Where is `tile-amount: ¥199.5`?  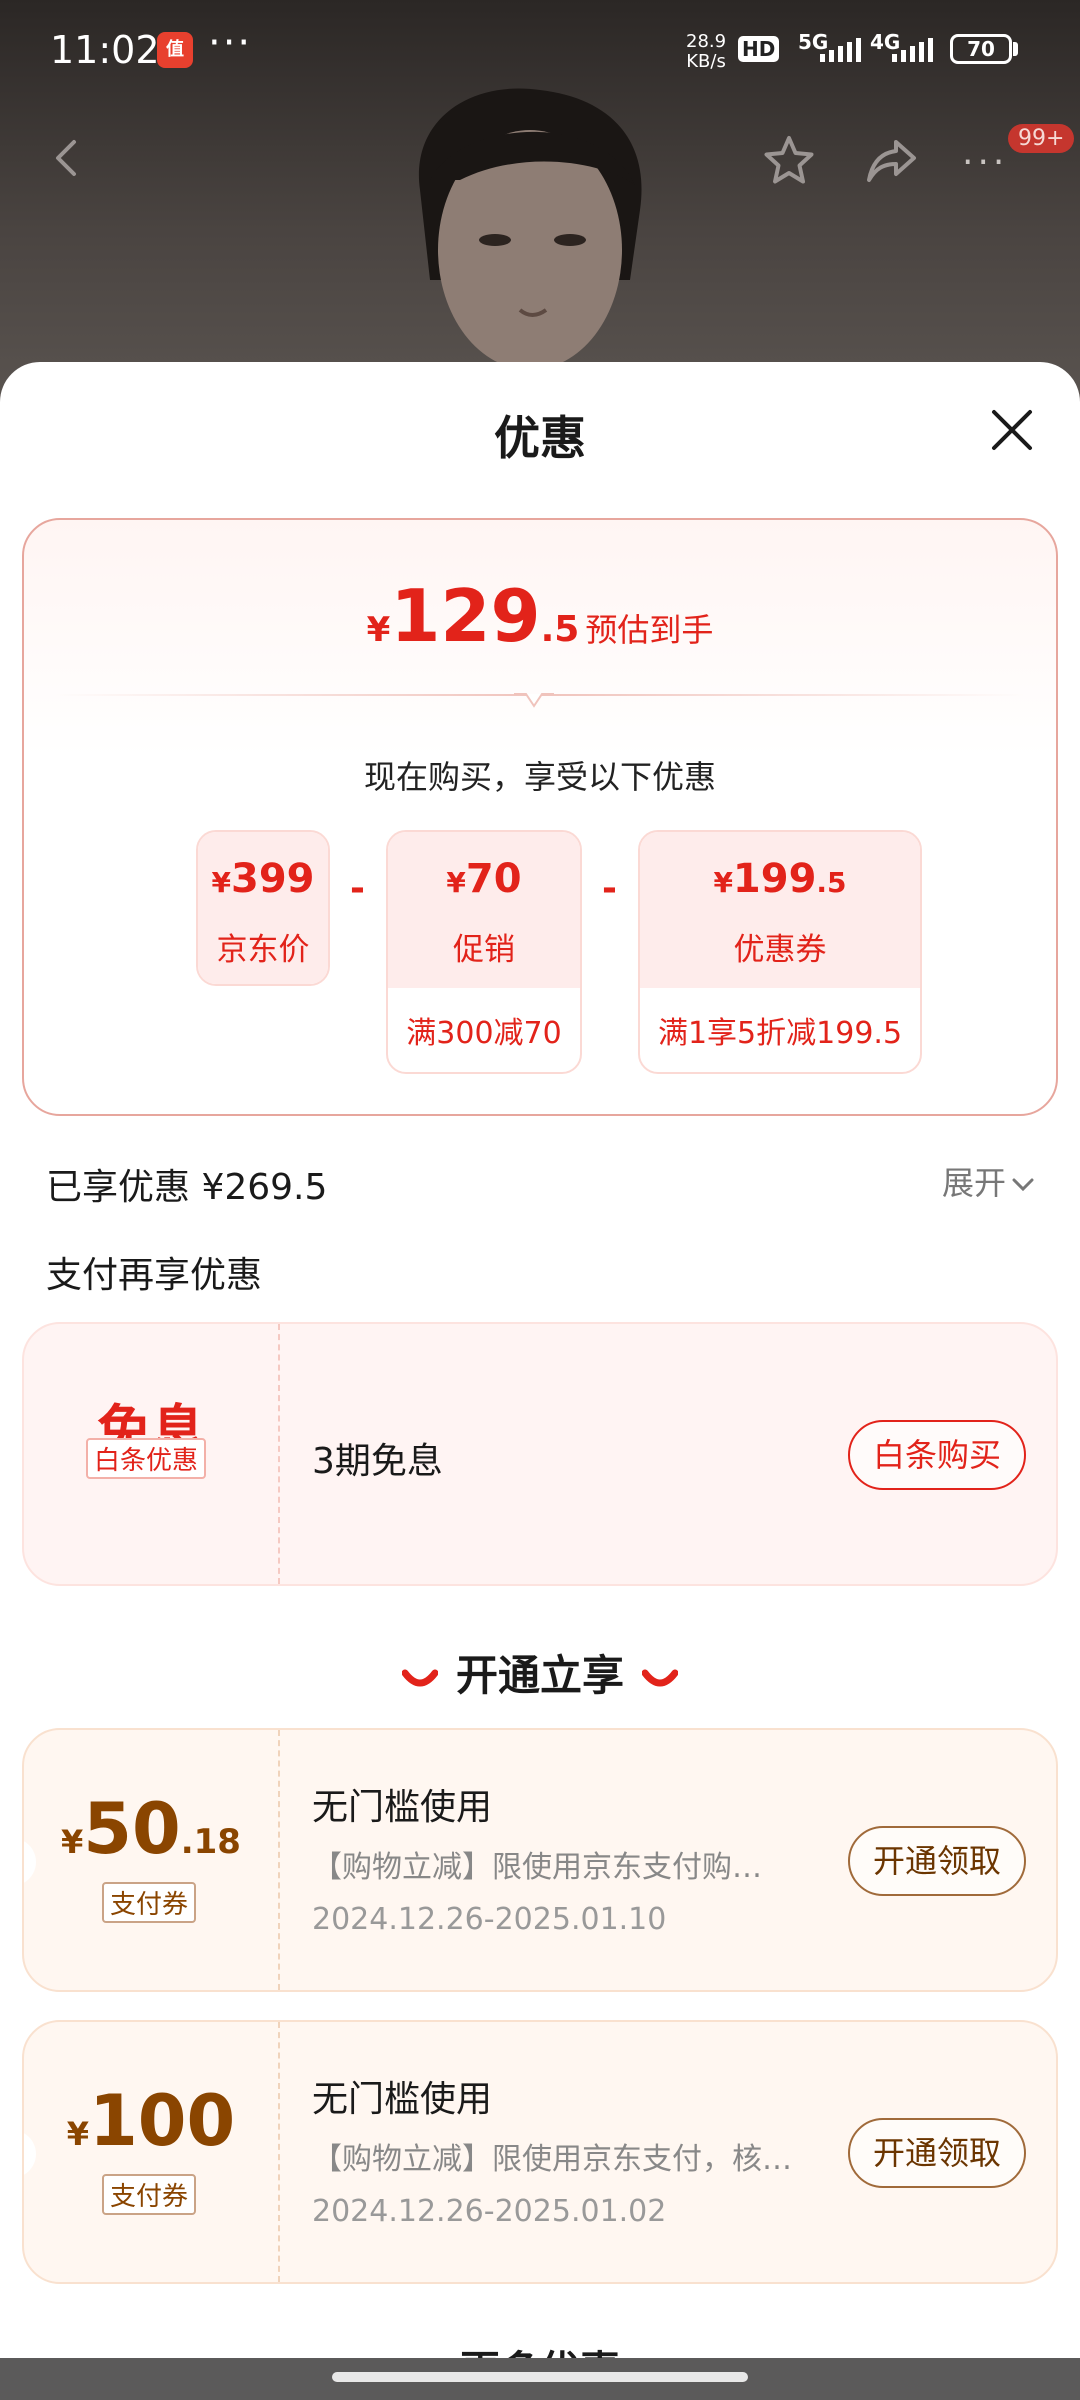
tile-amount: ¥199.5 is located at coordinates (780, 879).